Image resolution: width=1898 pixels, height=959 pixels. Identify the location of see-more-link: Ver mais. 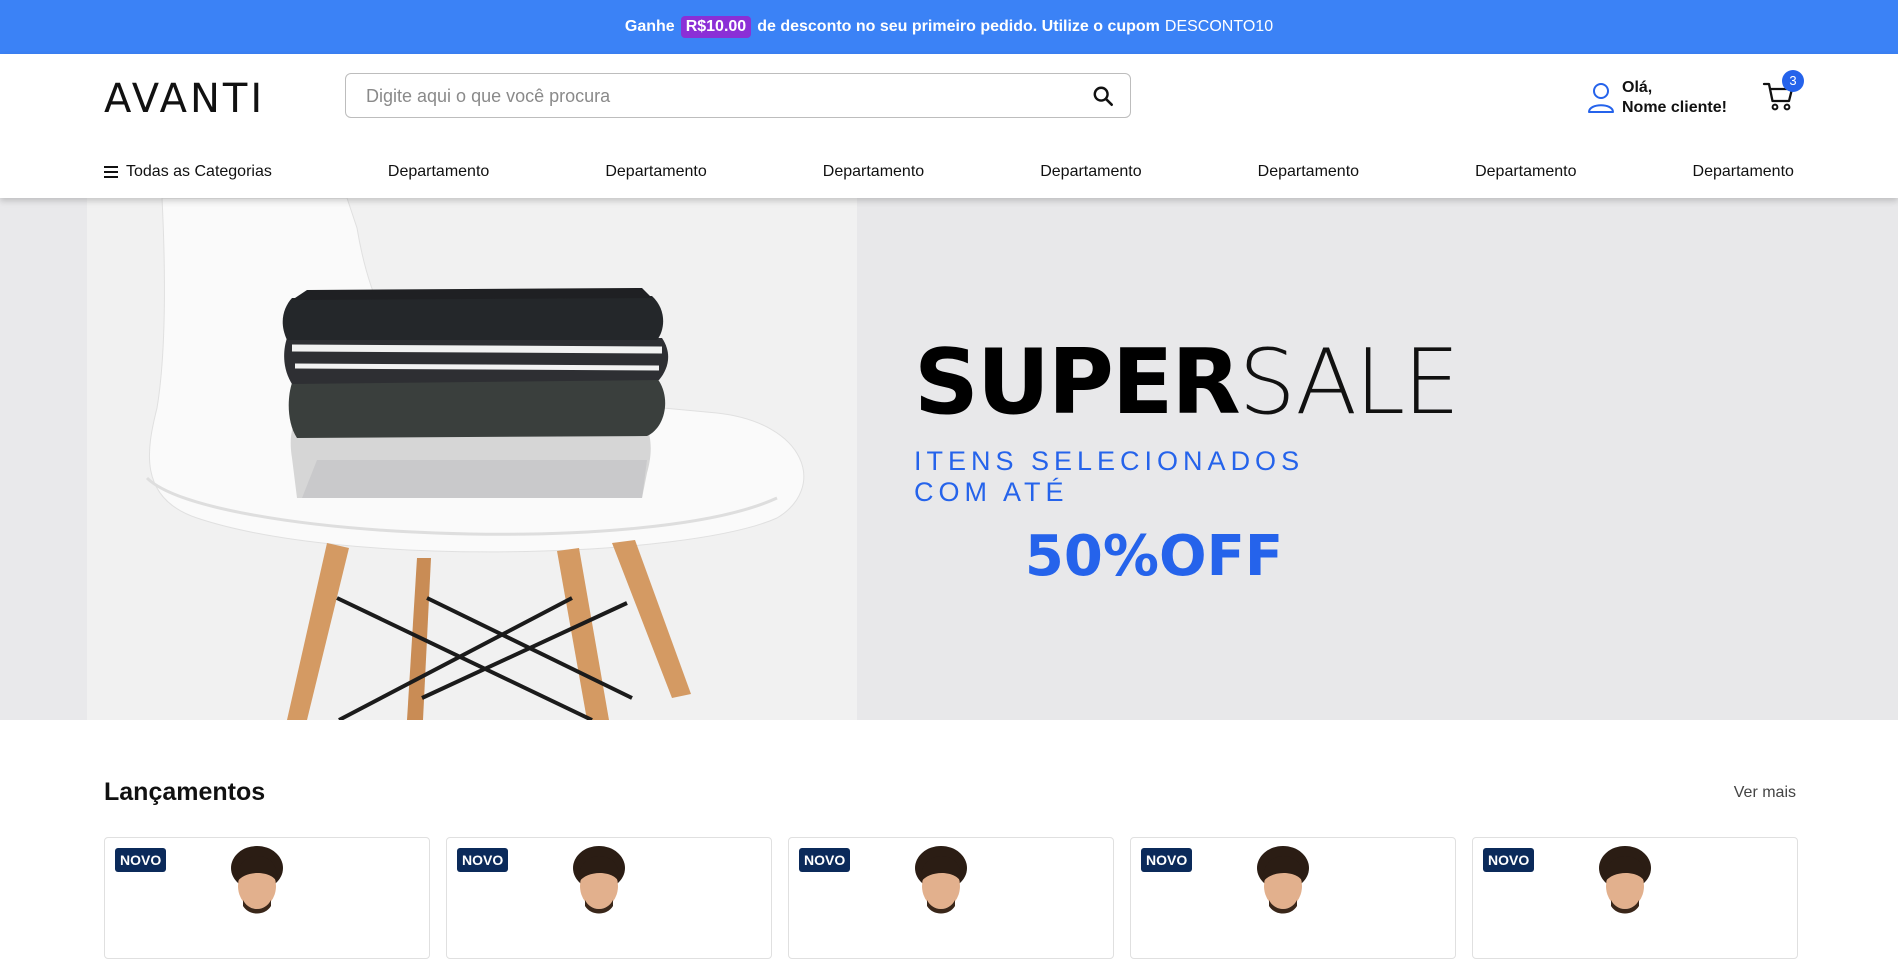
(1765, 793).